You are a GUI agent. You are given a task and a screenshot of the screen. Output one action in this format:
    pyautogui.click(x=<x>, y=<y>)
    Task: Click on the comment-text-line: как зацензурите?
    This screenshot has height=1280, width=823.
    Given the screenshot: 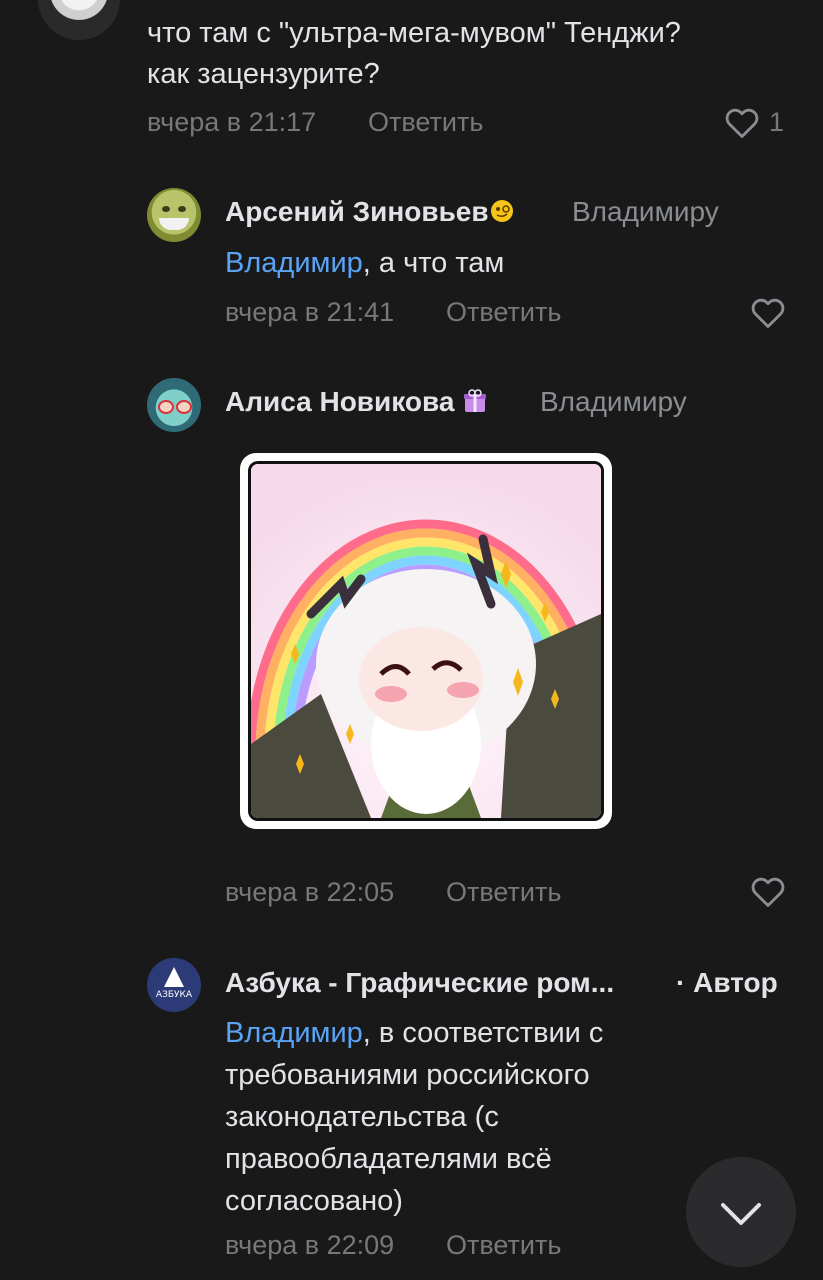 What is the action you would take?
    pyautogui.click(x=263, y=74)
    